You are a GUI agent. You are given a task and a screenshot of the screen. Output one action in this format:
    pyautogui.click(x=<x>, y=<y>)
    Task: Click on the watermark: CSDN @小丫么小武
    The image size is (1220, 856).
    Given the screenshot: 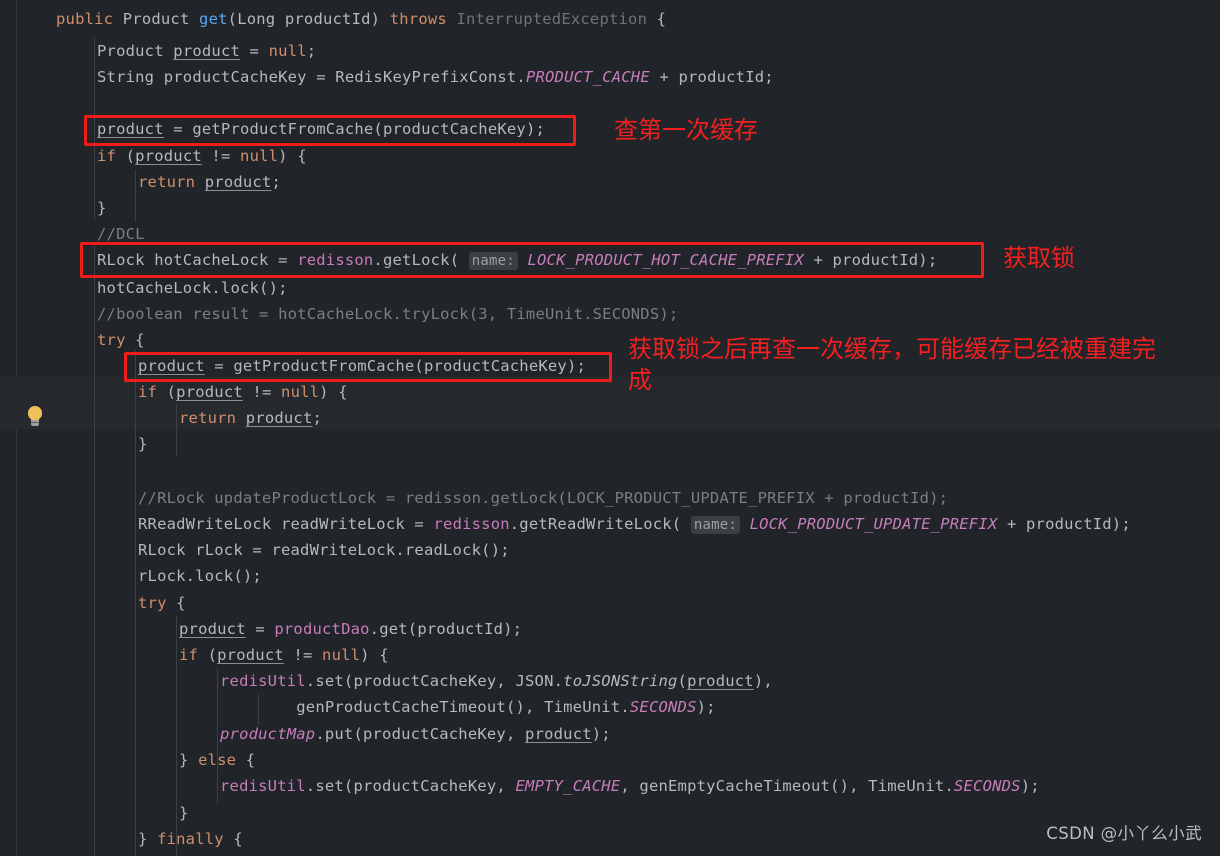 What is the action you would take?
    pyautogui.click(x=1124, y=833)
    